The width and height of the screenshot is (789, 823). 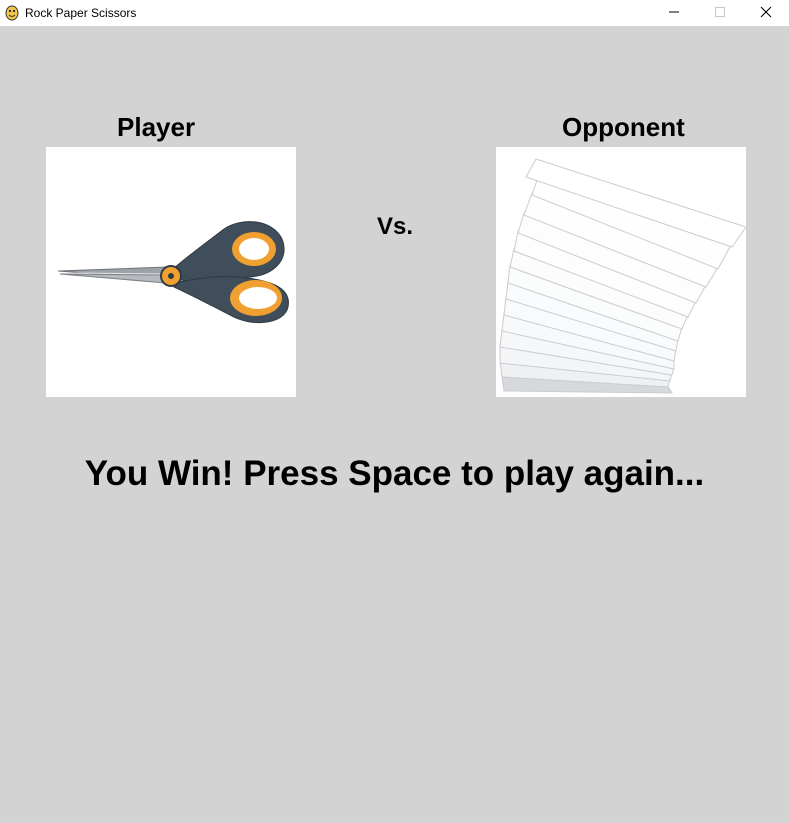 I want to click on player-choice-card, so click(x=171, y=272).